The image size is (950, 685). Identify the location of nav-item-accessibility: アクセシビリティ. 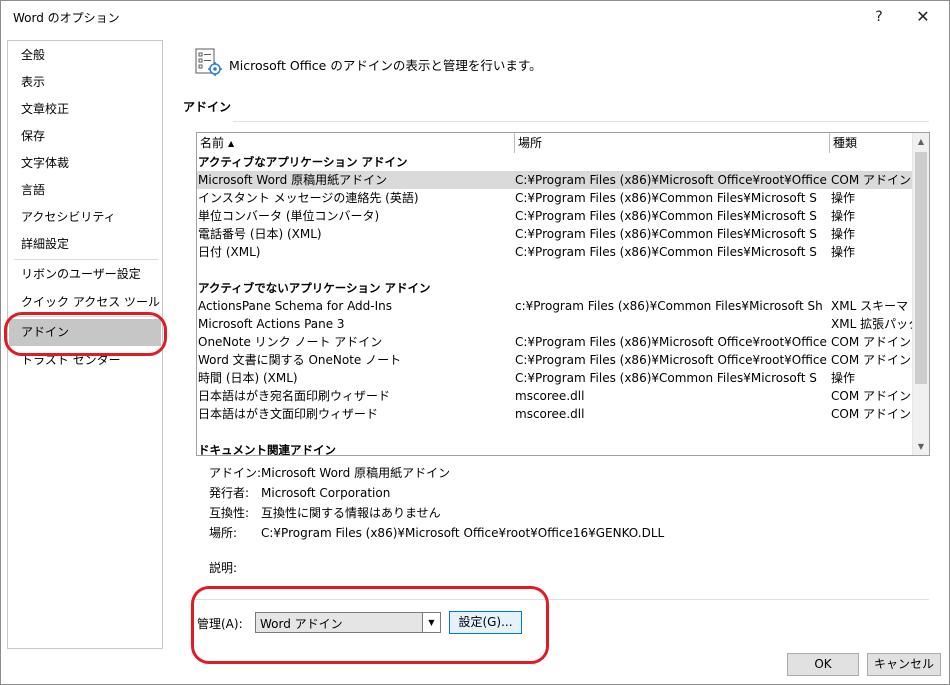
(85, 217).